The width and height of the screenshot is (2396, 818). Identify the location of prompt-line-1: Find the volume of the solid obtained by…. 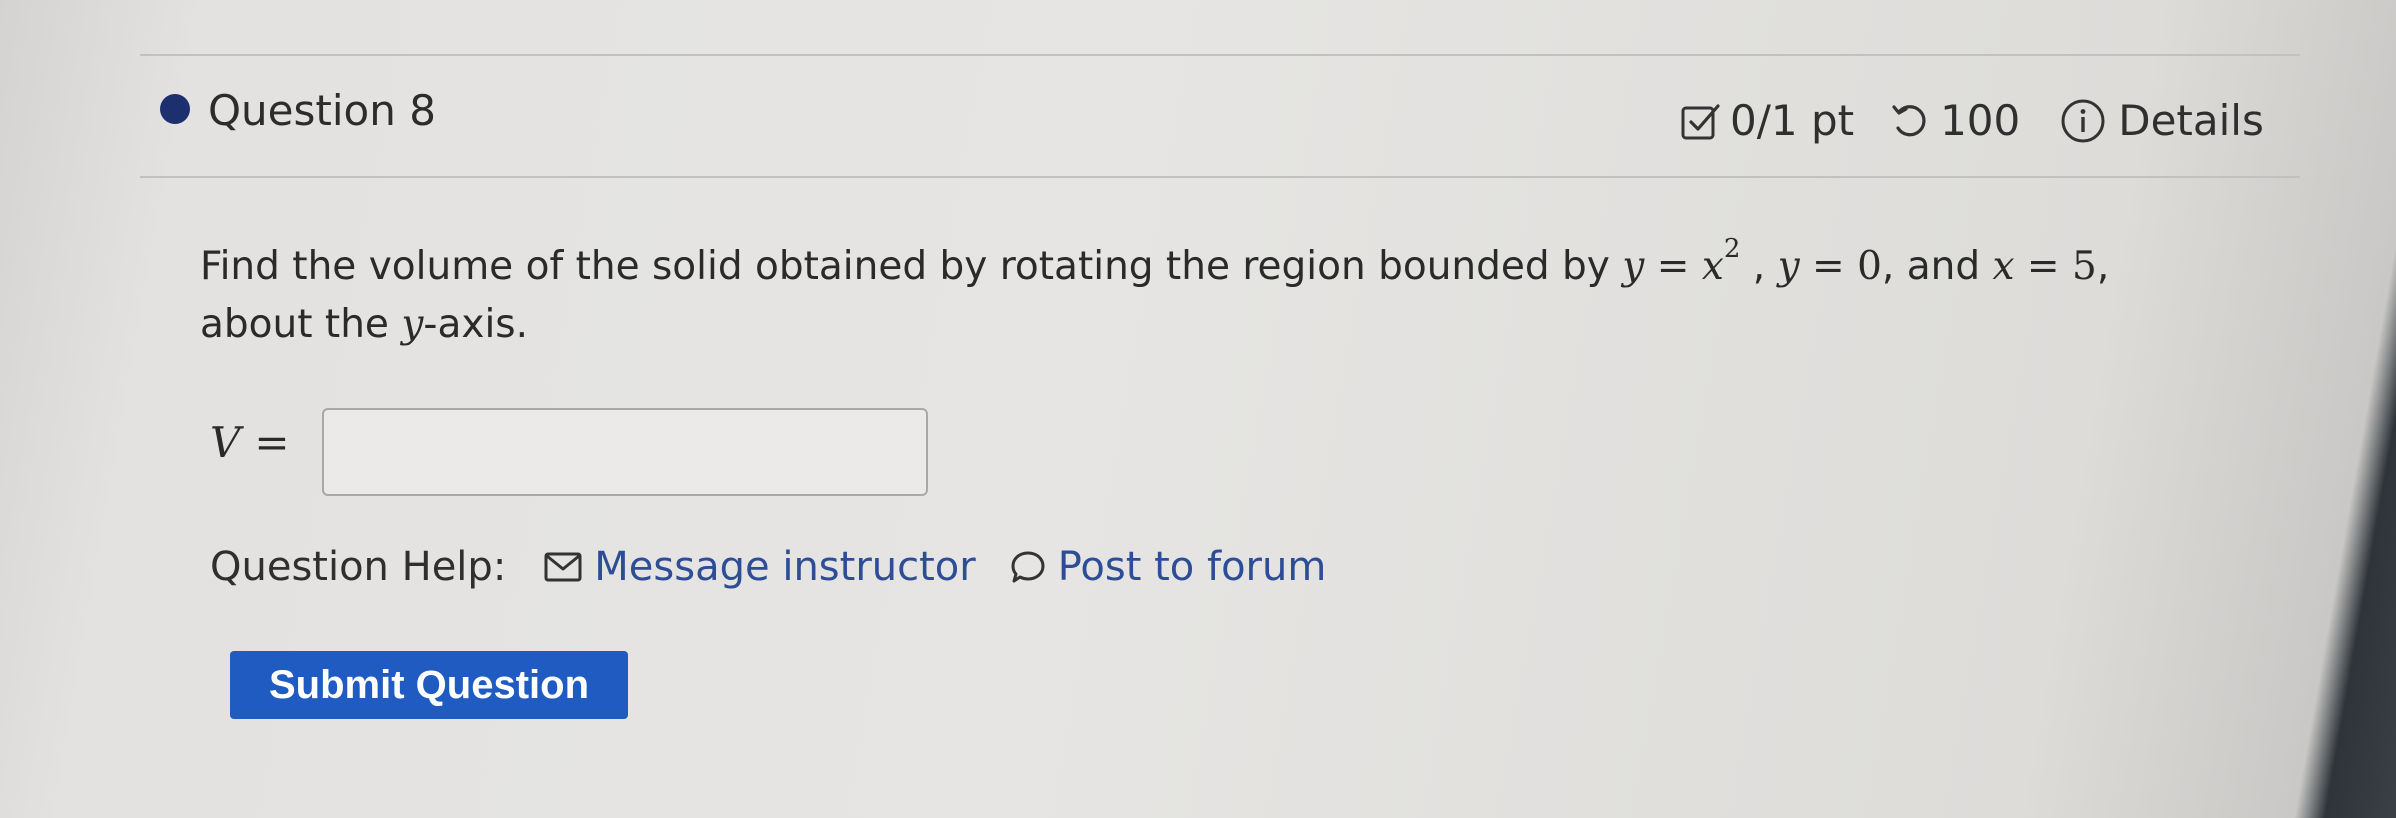
(1155, 261).